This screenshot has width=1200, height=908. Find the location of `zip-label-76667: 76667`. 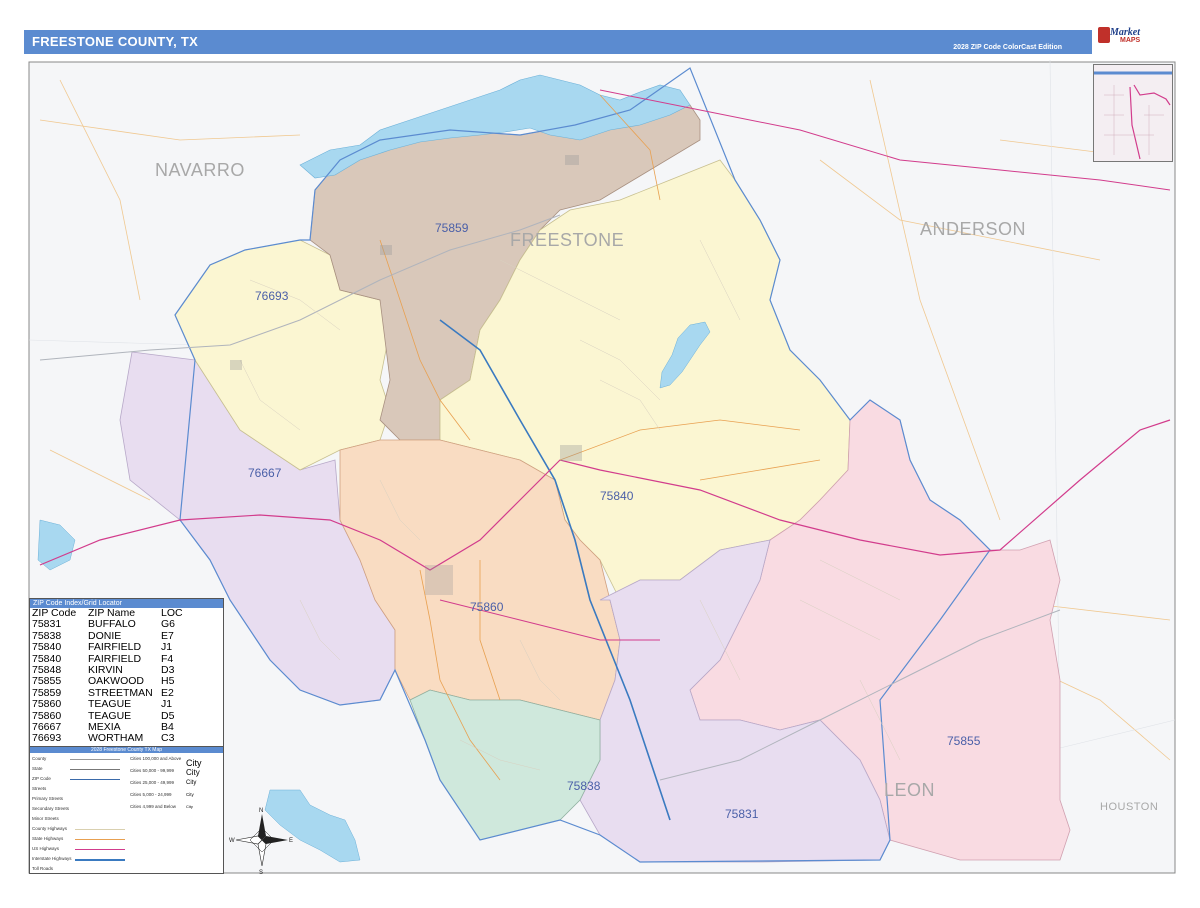

zip-label-76667: 76667 is located at coordinates (265, 473).